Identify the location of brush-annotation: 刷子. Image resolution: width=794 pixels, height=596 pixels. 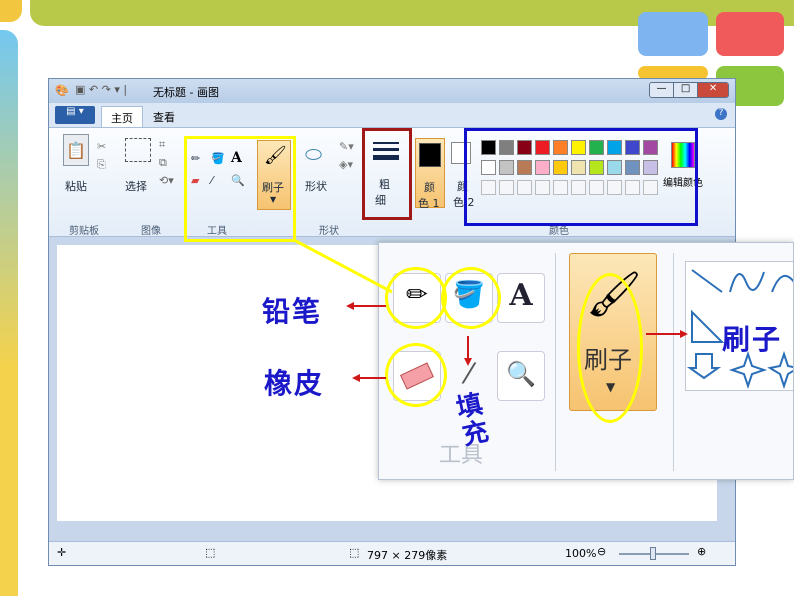
(752, 339).